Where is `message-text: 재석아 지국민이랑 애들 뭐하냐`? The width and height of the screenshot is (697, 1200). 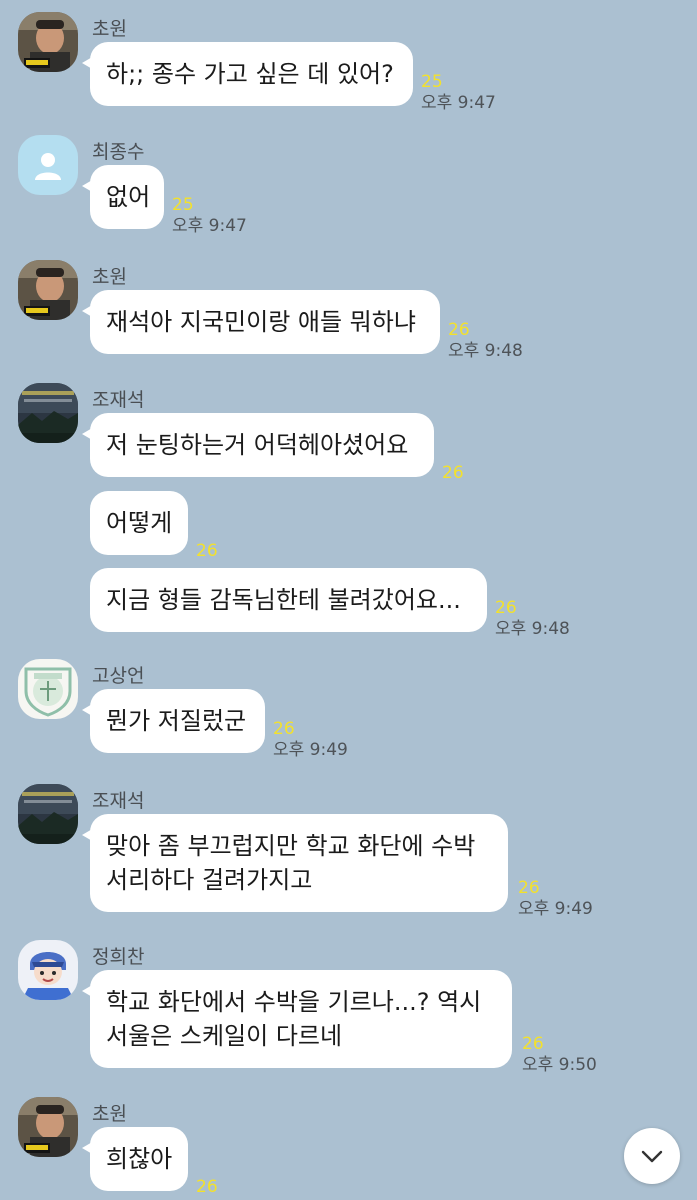
message-text: 재석아 지국민이랑 애들 뭐하냐 is located at coordinates (261, 322).